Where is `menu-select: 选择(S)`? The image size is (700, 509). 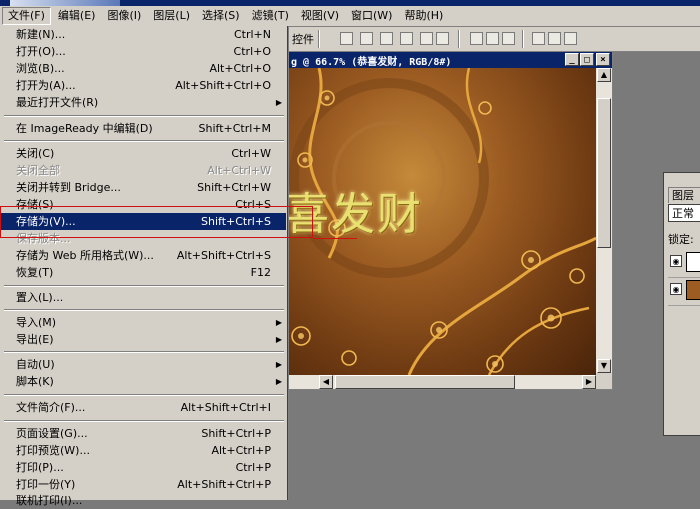
menu-select: 选择(S) is located at coordinates (221, 16).